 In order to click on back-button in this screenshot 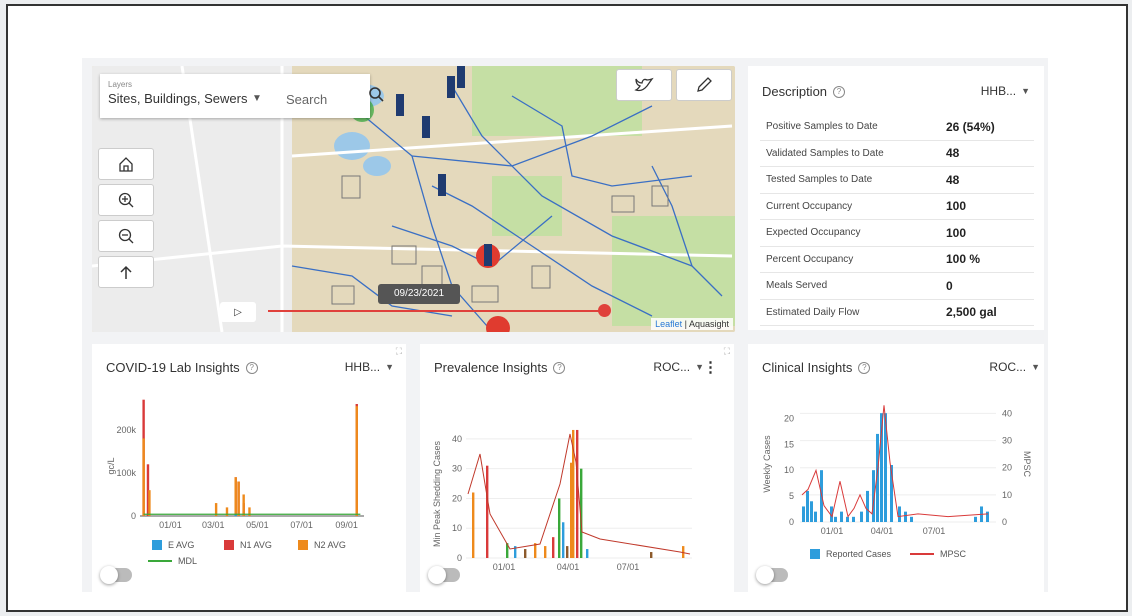, I will do `click(126, 272)`.